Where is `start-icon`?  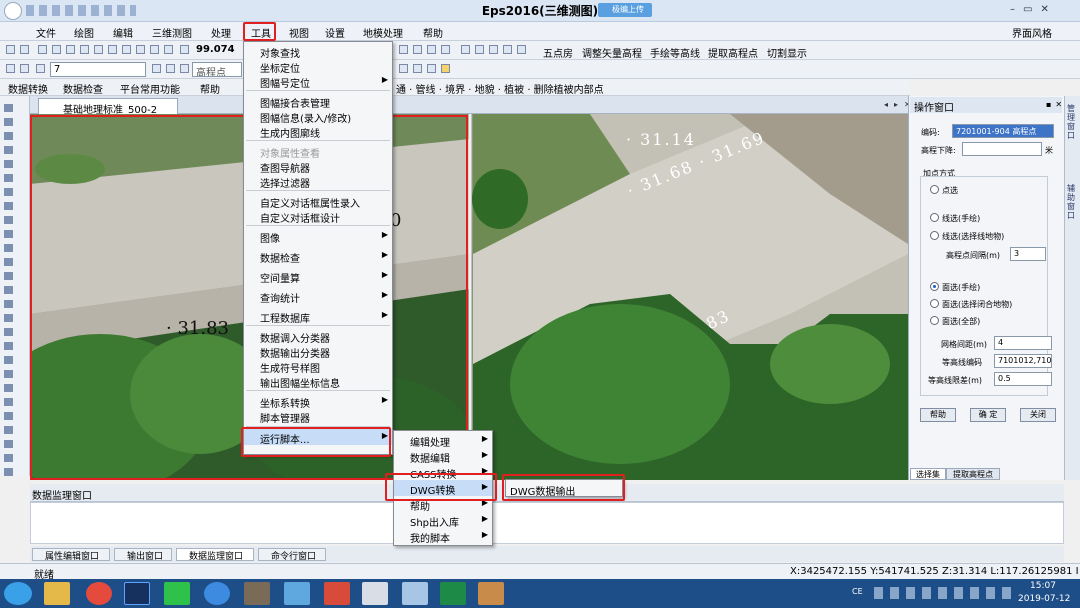 start-icon is located at coordinates (18, 593).